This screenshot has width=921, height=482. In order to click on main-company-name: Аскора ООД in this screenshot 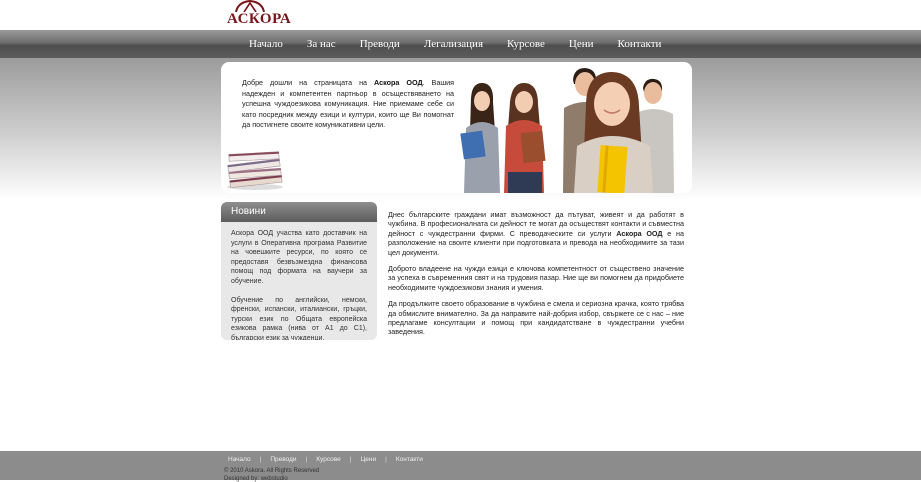, I will do `click(639, 233)`.